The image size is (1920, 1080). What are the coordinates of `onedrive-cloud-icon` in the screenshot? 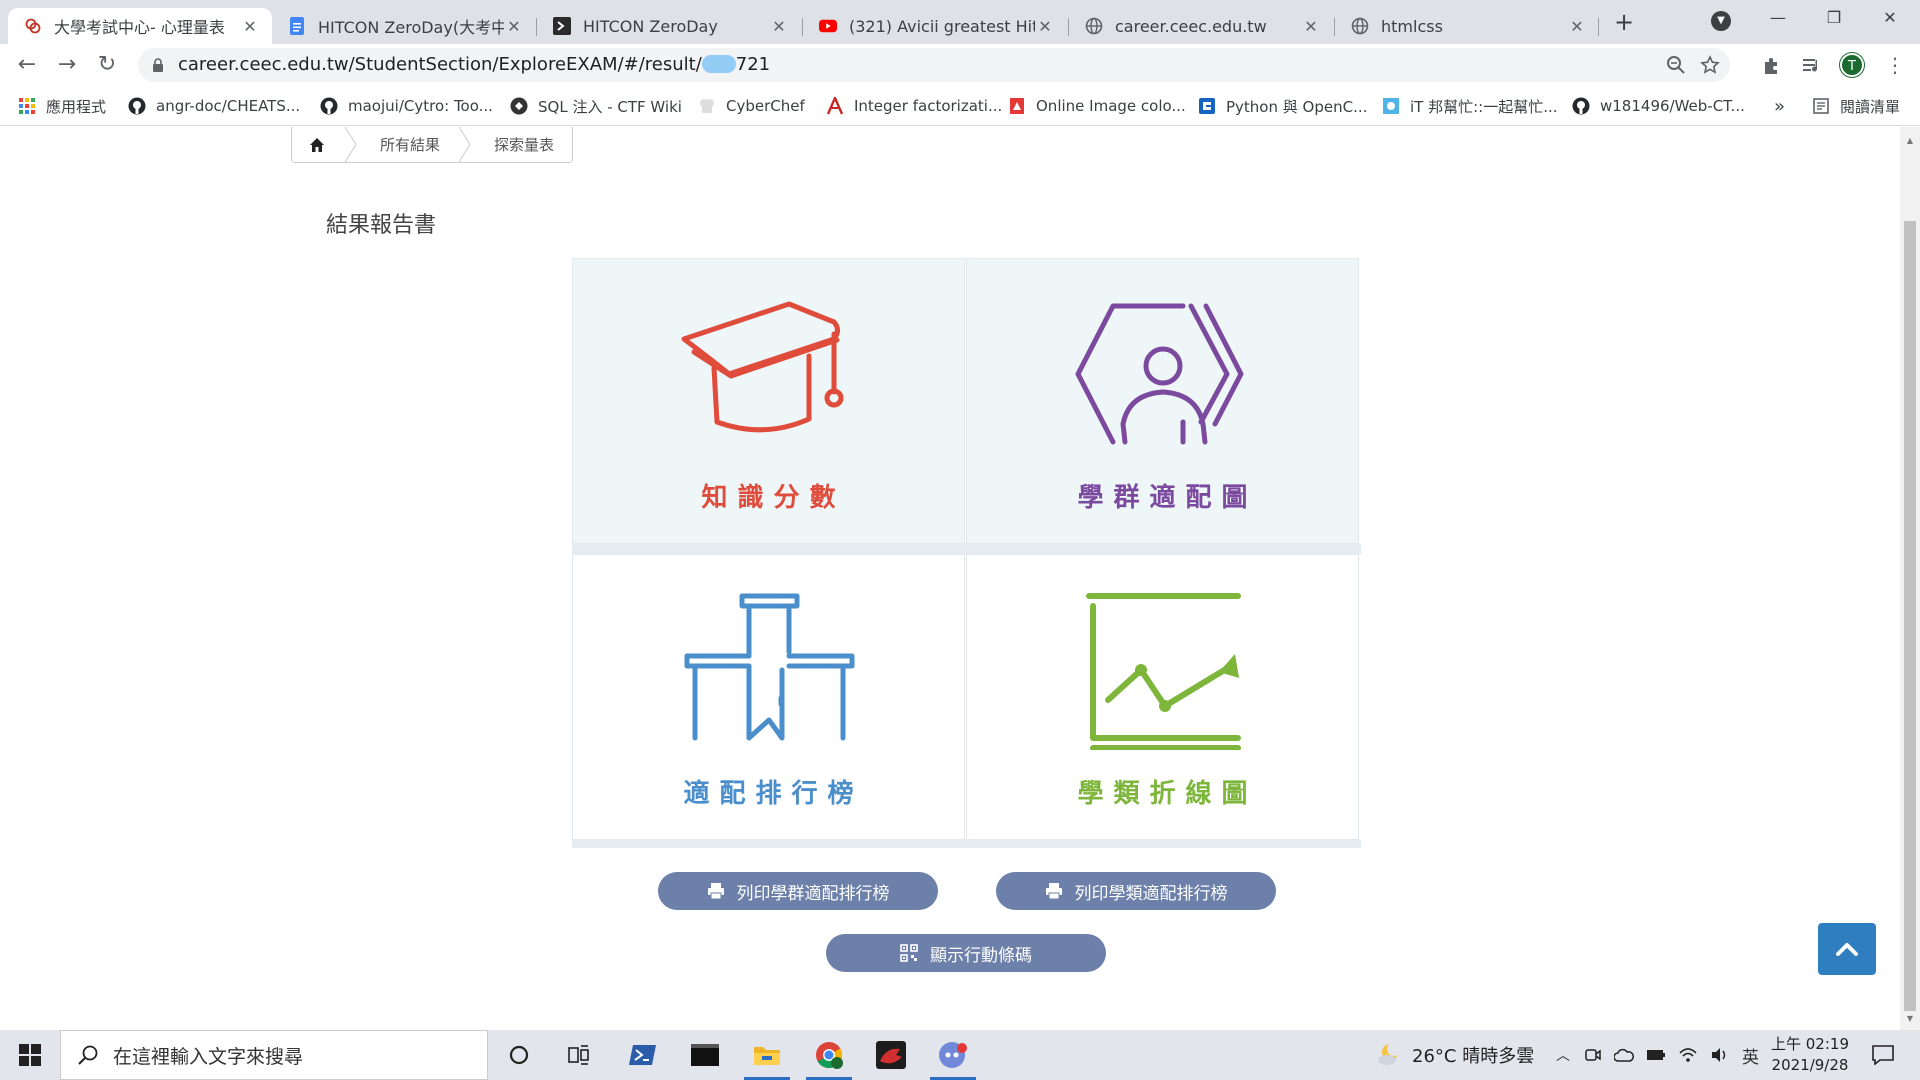 It's located at (1624, 1055).